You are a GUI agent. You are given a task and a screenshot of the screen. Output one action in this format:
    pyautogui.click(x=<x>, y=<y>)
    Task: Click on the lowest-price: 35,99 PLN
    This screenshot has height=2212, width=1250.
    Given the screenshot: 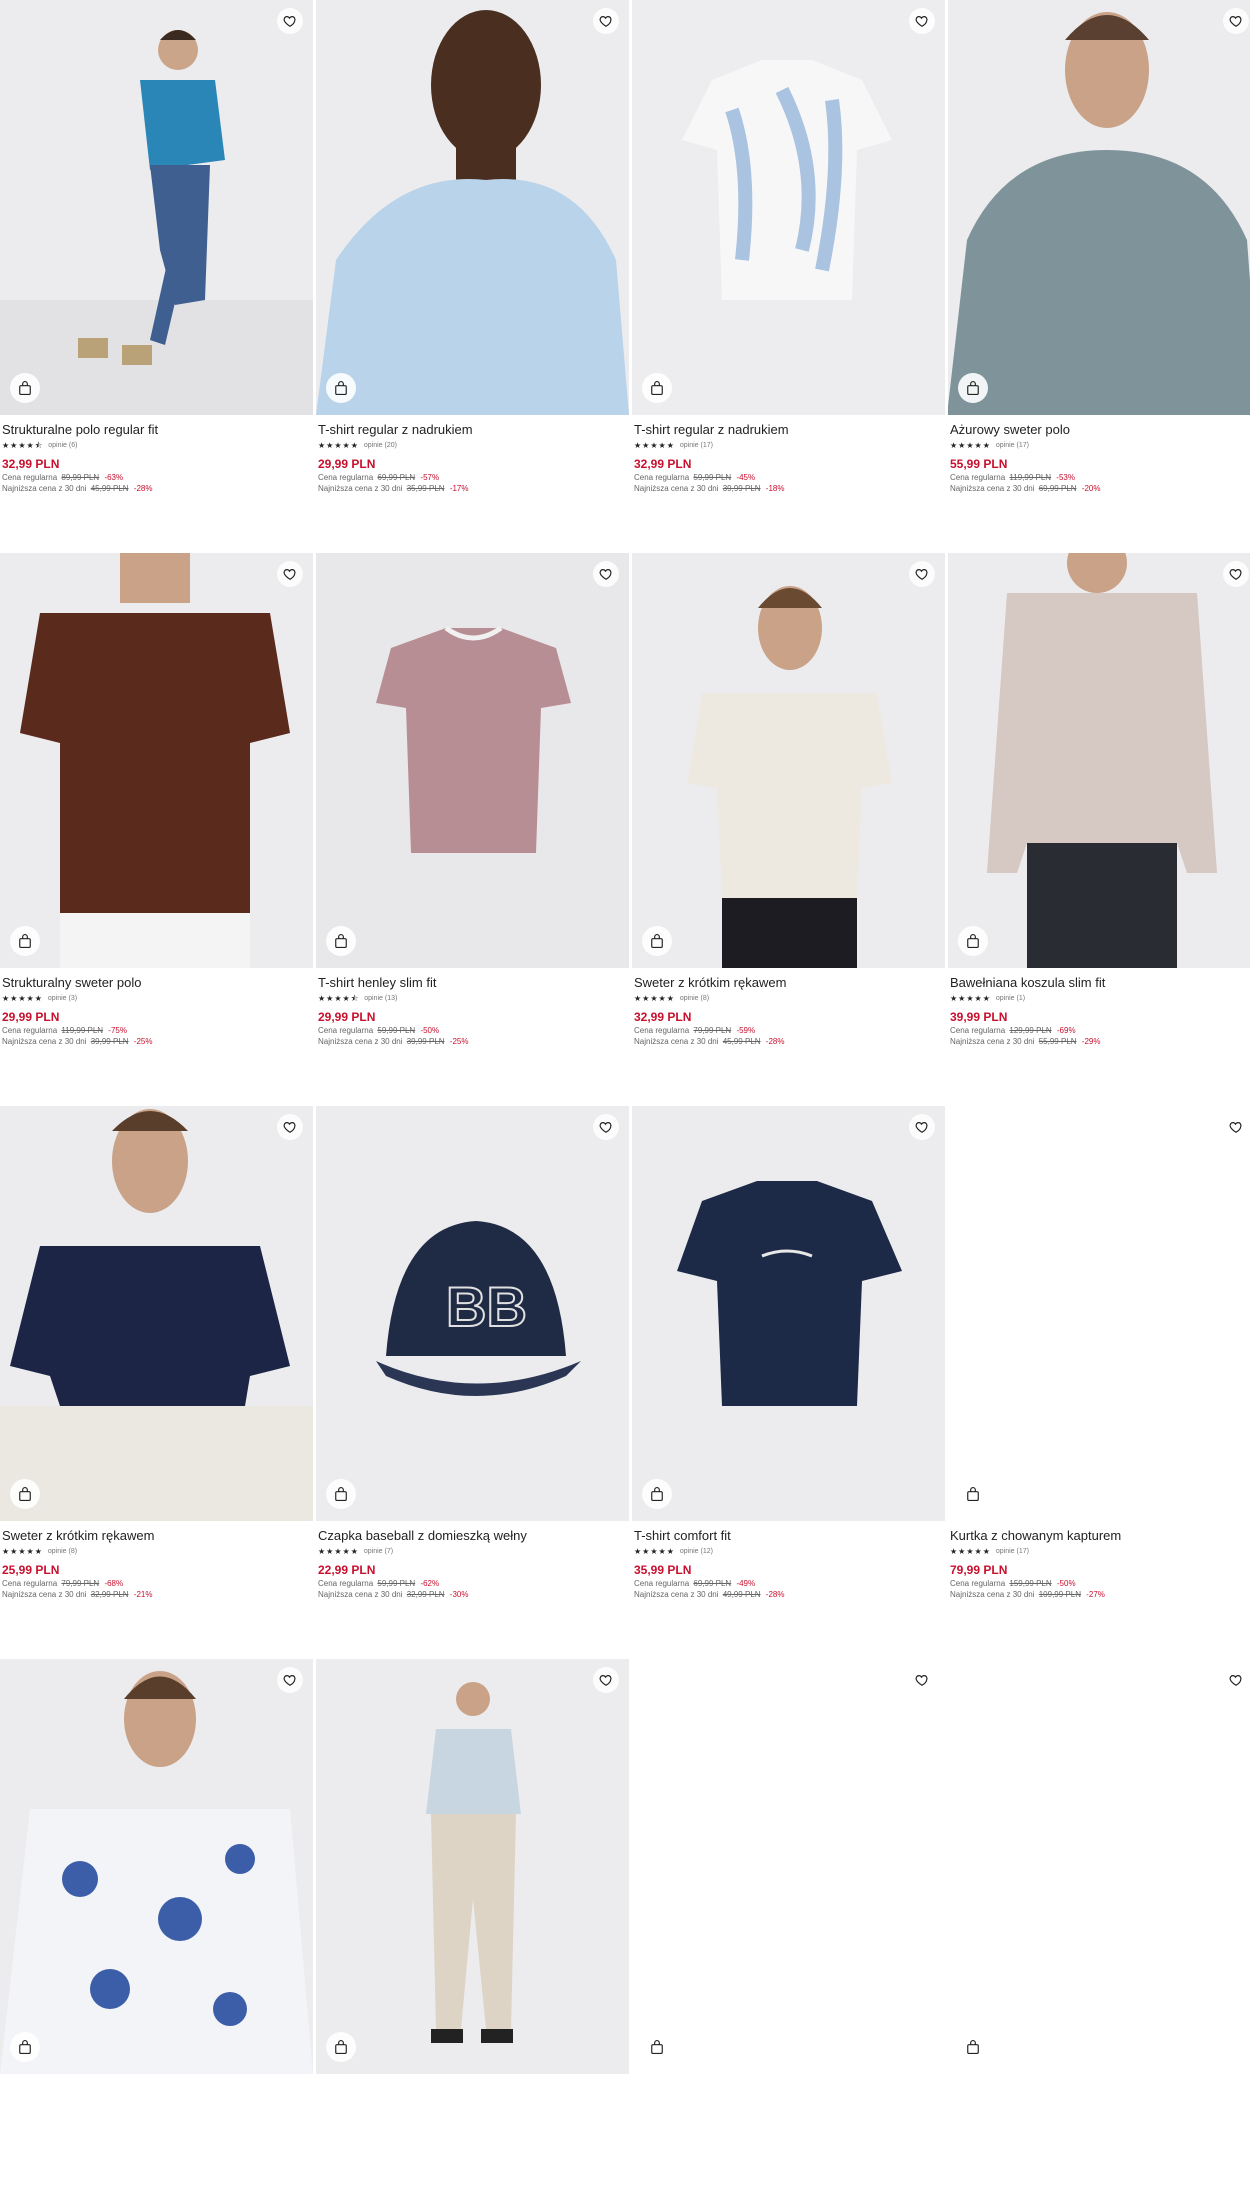 What is the action you would take?
    pyautogui.click(x=425, y=488)
    